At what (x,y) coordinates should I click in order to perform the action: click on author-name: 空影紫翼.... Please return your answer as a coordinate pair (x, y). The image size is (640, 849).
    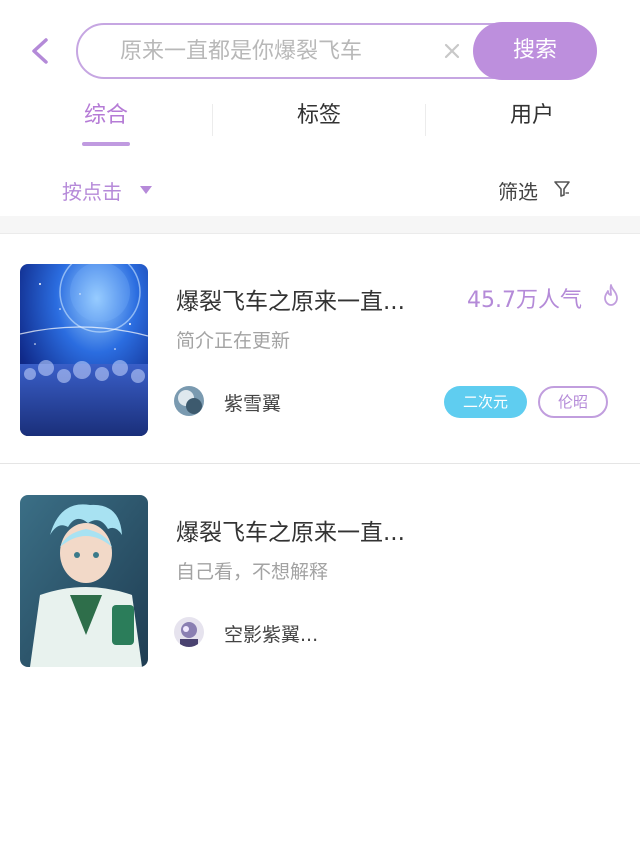
    Looking at the image, I should click on (271, 633).